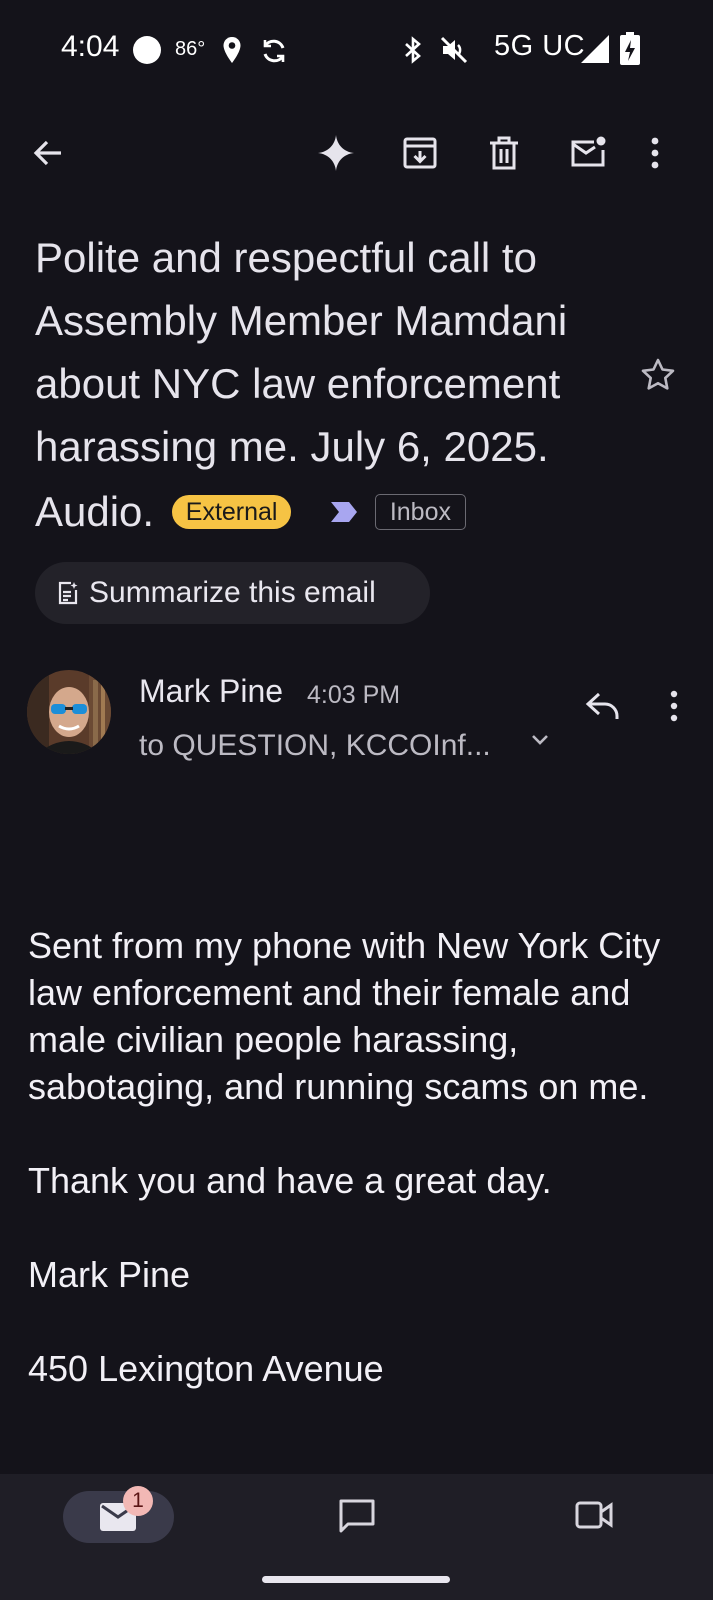 The height and width of the screenshot is (1600, 713). What do you see at coordinates (595, 49) in the screenshot?
I see `signal-icon` at bounding box center [595, 49].